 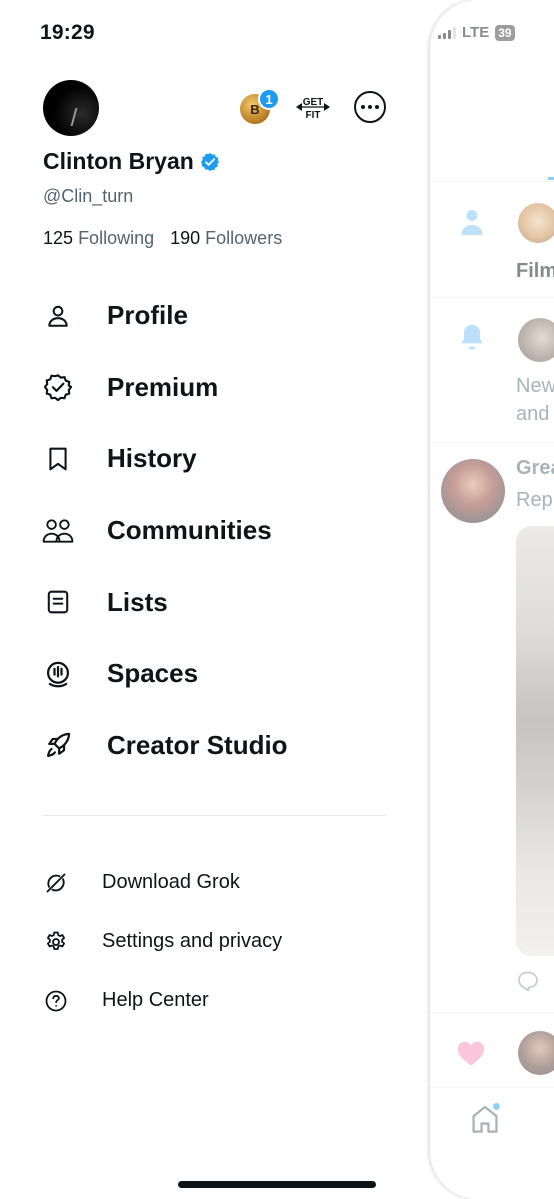 What do you see at coordinates (58, 459) in the screenshot?
I see `bookmark-icon` at bounding box center [58, 459].